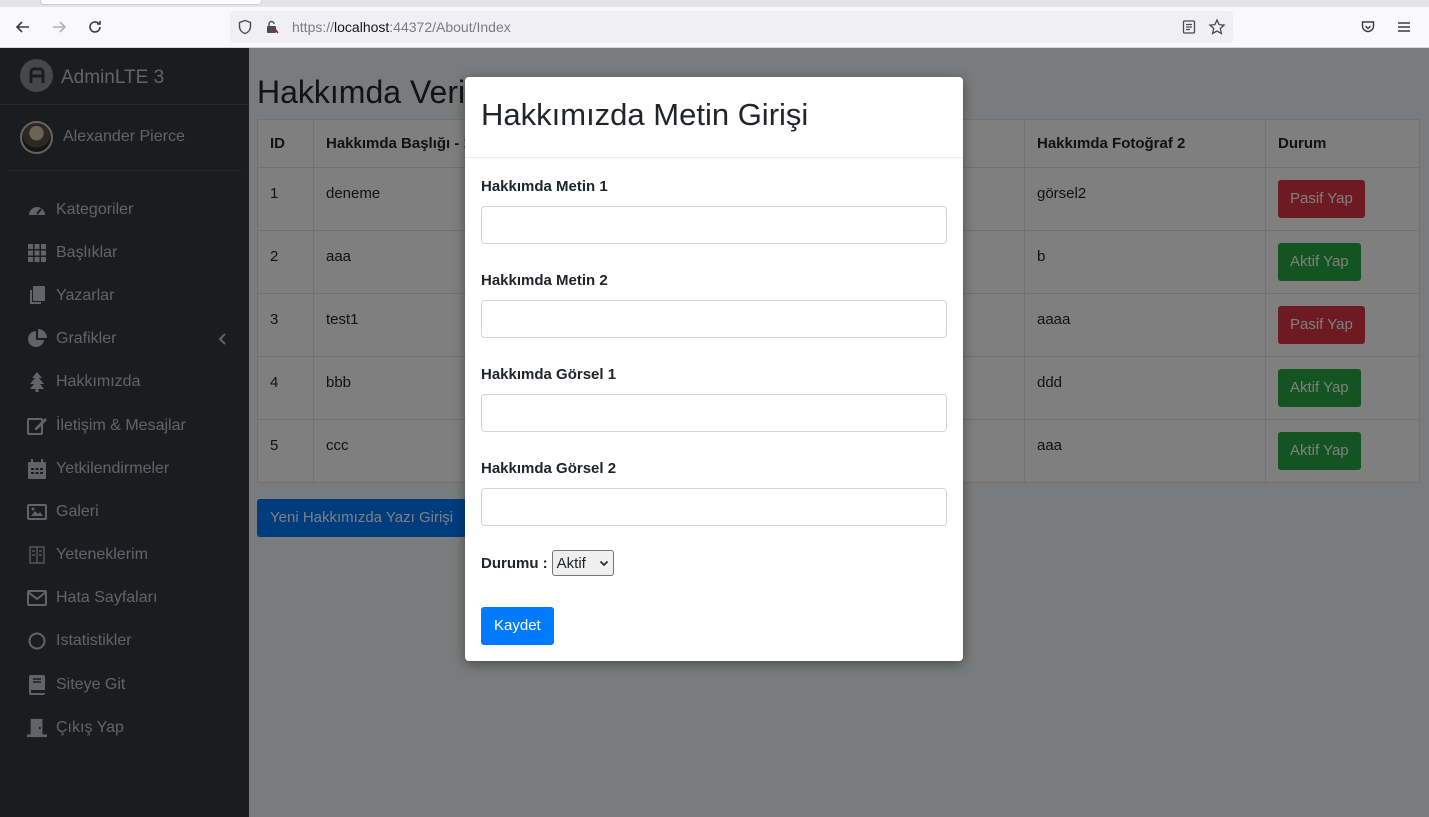 Image resolution: width=1429 pixels, height=817 pixels. Describe the element at coordinates (23, 27) in the screenshot. I see `back-icon` at that location.